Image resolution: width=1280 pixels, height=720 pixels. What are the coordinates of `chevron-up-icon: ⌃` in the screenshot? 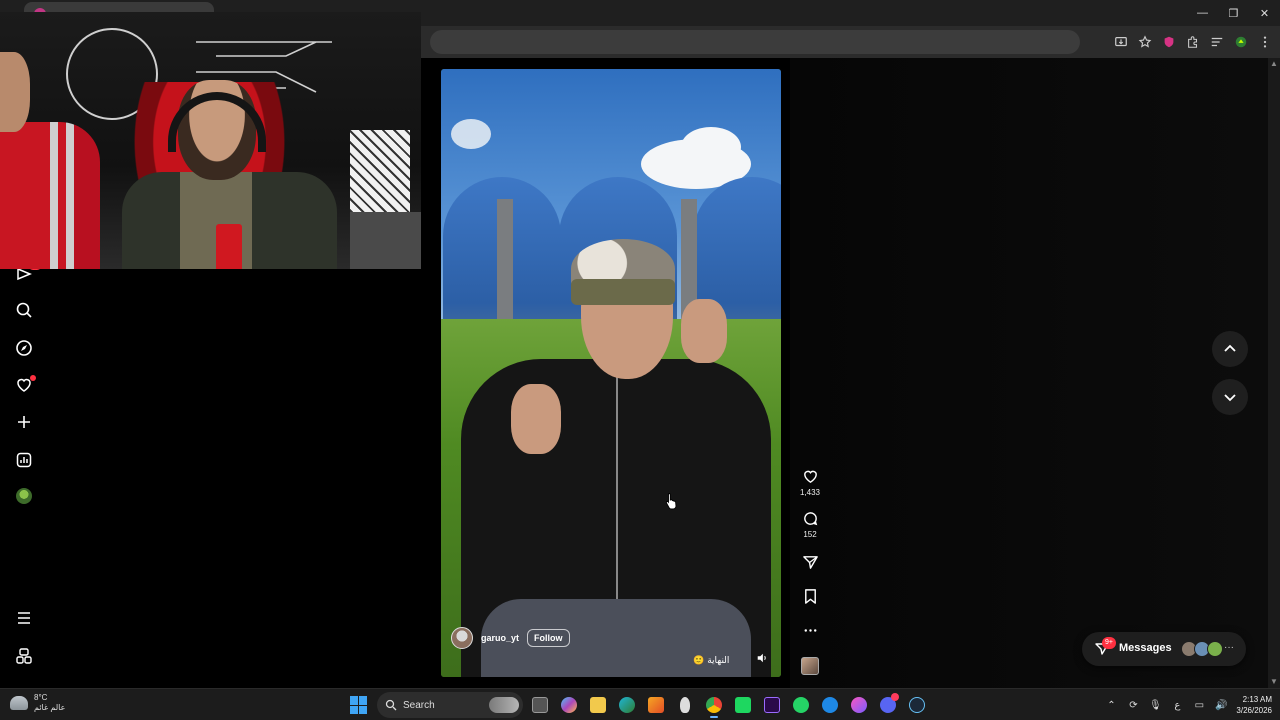 It's located at (1111, 705).